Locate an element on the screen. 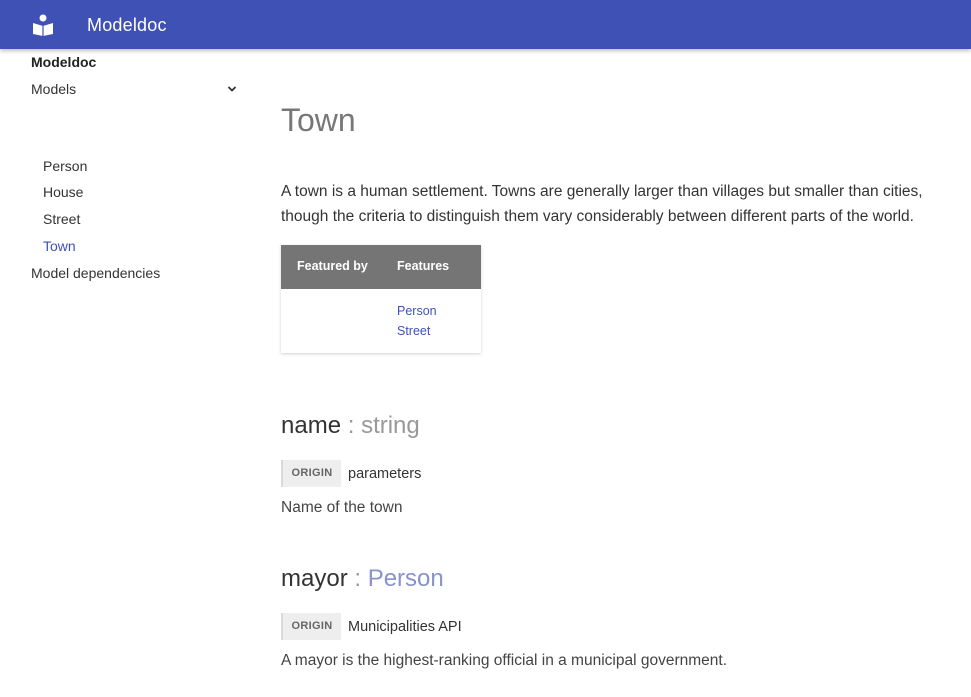  property-type: string is located at coordinates (390, 425).